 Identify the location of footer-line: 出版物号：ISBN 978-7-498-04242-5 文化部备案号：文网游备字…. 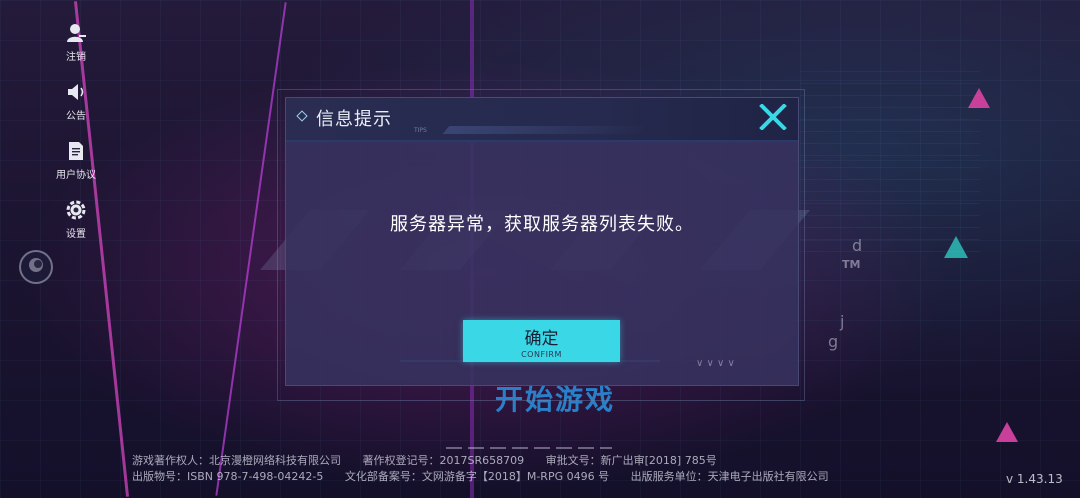
(489, 477).